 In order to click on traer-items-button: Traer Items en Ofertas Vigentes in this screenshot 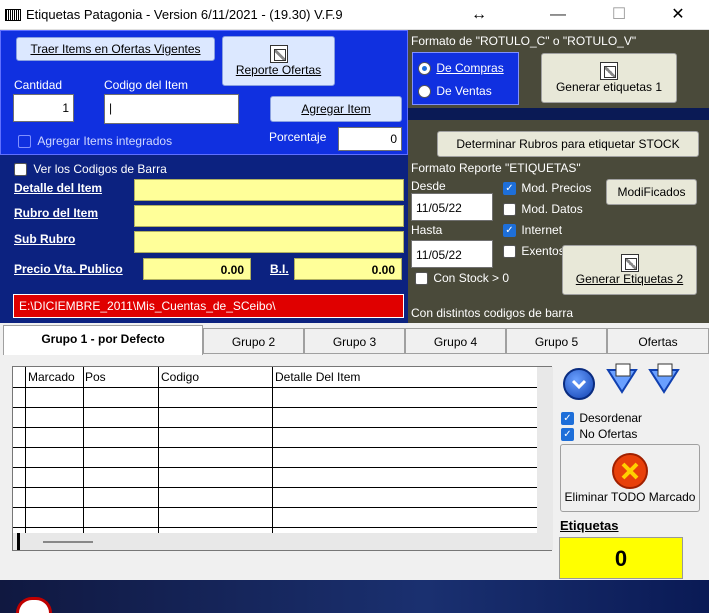, I will do `click(115, 49)`.